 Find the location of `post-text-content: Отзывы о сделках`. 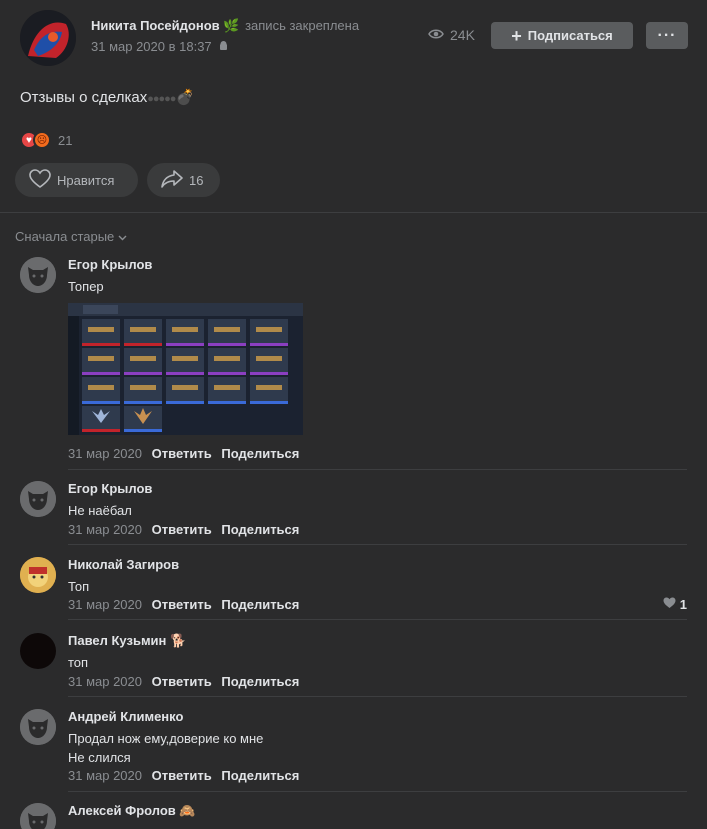

post-text-content: Отзывы о сделках is located at coordinates (84, 97).